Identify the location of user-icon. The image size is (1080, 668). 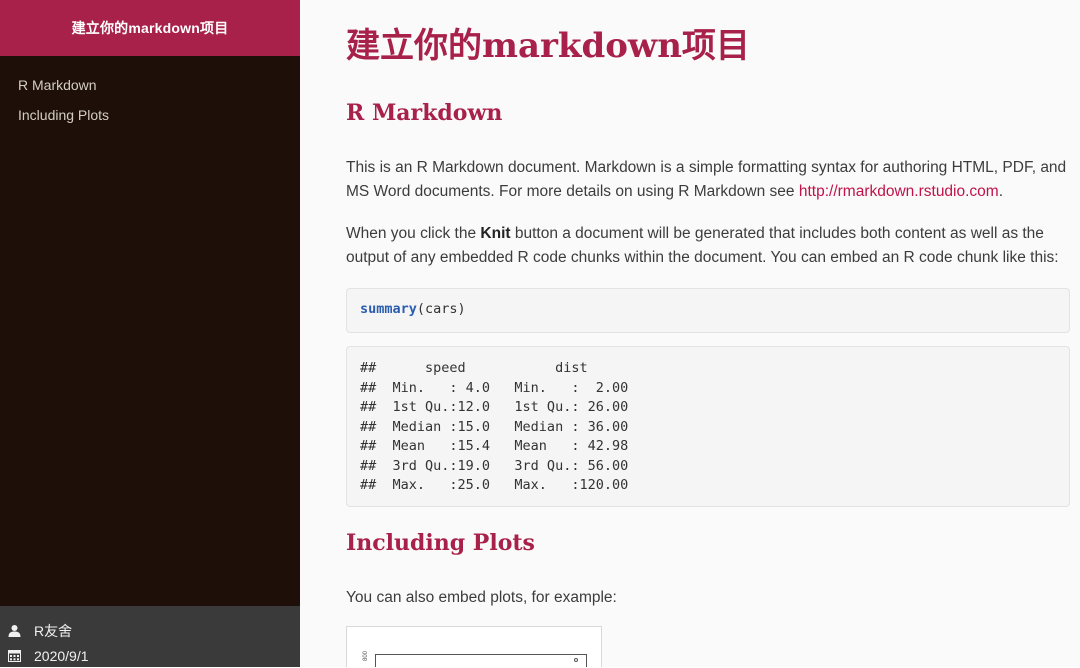
(14, 631).